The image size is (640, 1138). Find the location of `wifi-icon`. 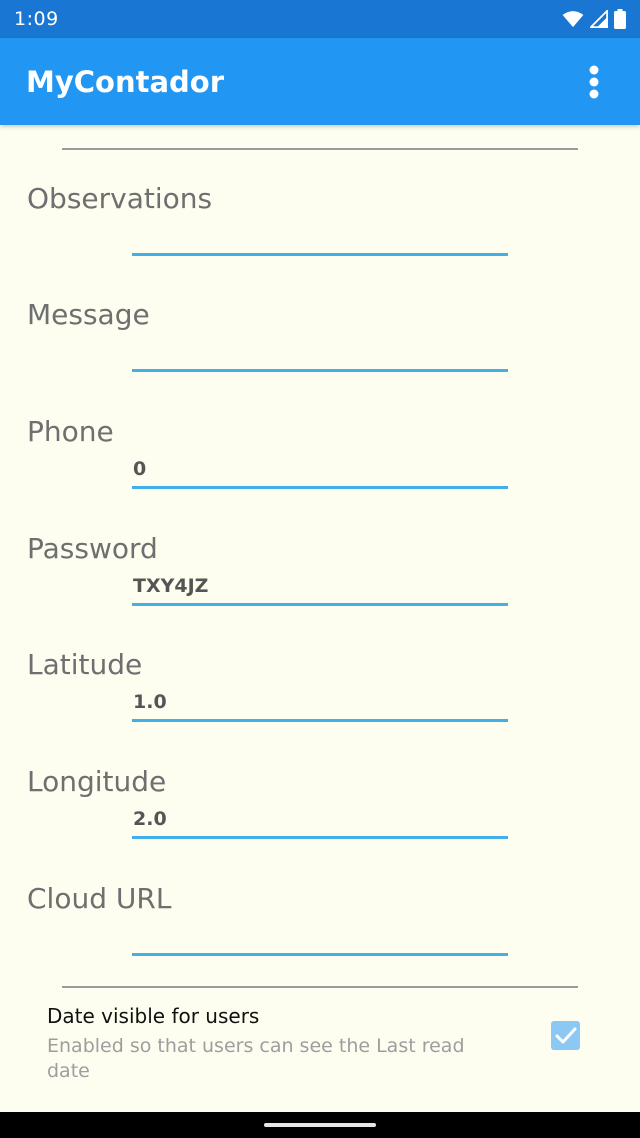

wifi-icon is located at coordinates (573, 19).